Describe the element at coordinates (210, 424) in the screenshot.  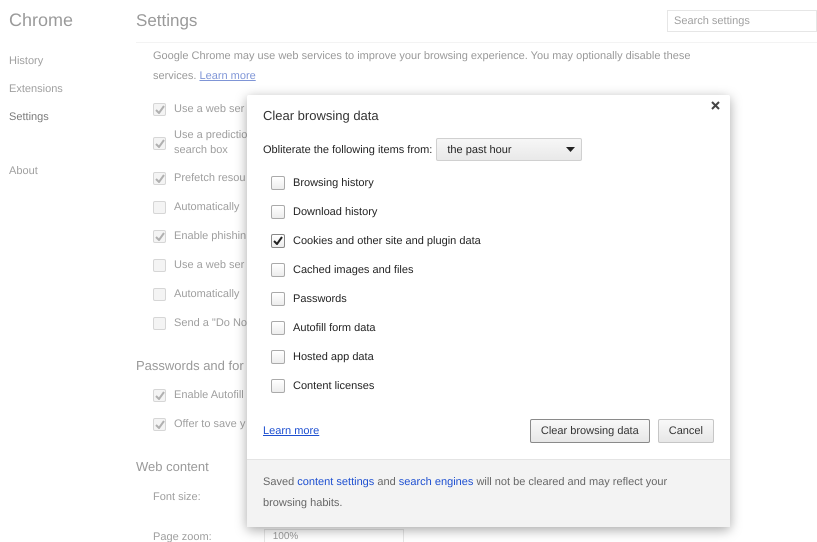
I see `setting-label: Offer to save y` at that location.